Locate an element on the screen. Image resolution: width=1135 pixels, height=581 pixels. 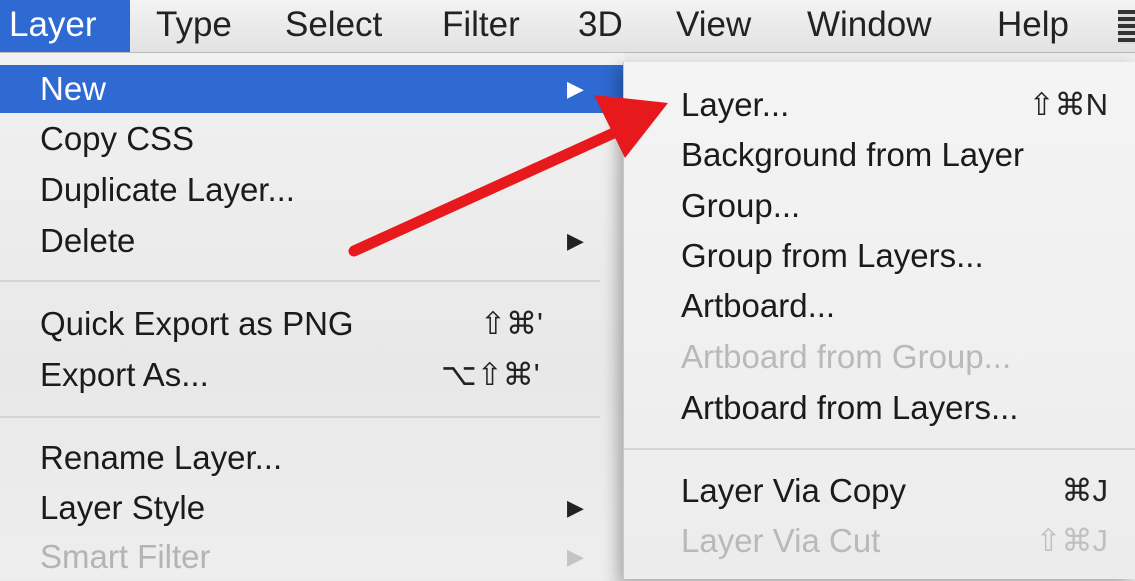
menubar-type: Type is located at coordinates (194, 26).